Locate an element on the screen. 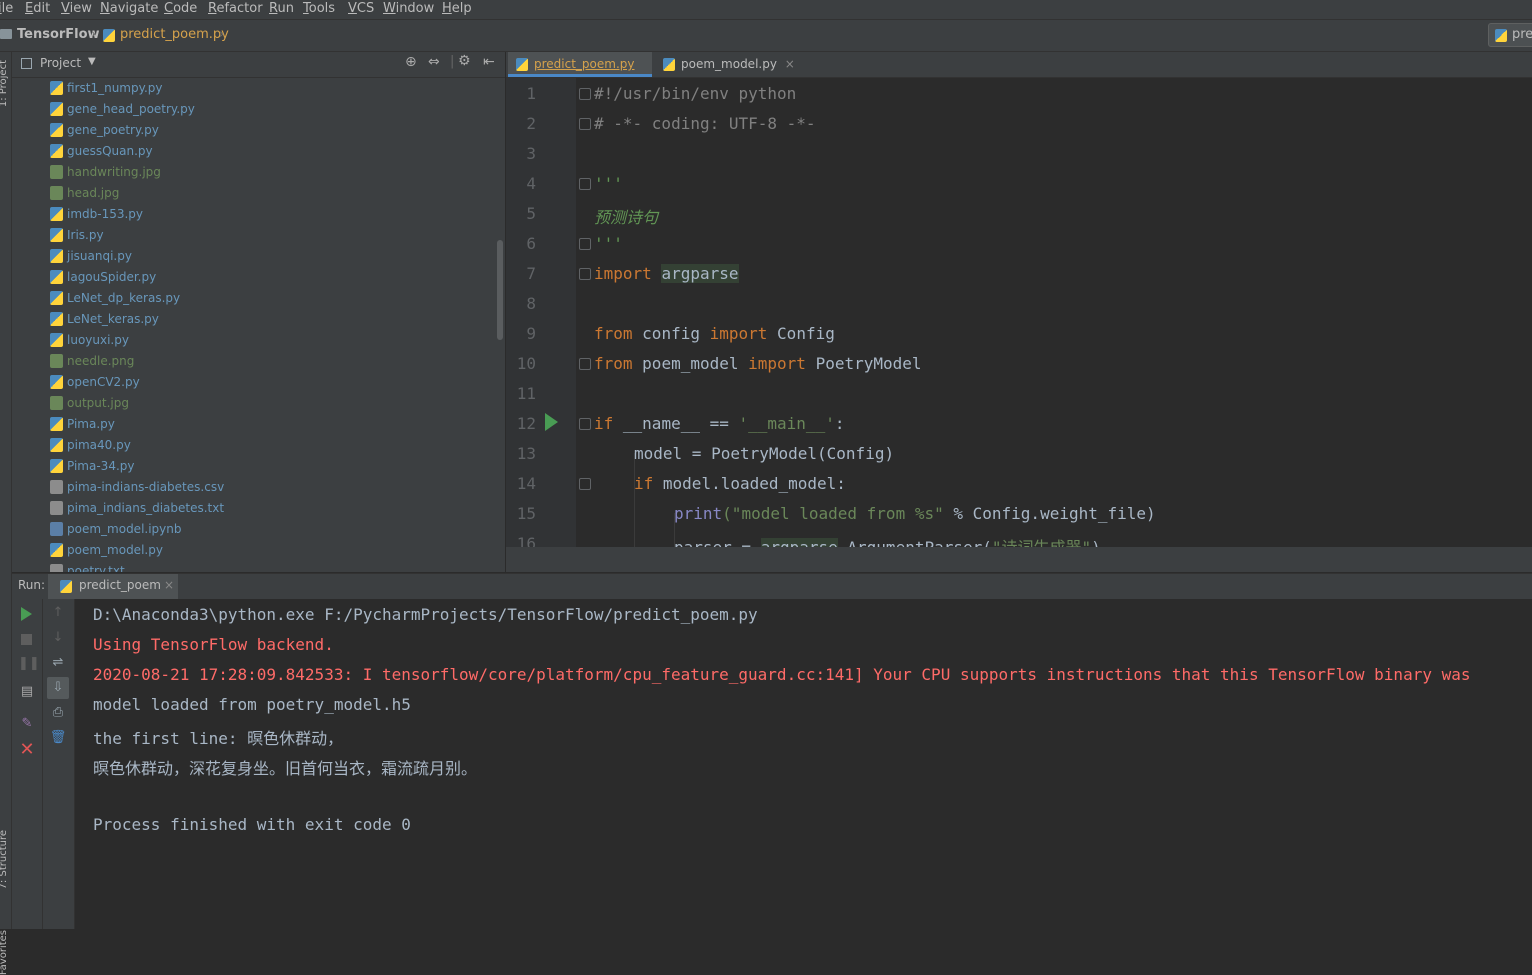  breadcrumb-file: predict_poem.py is located at coordinates (174, 34).